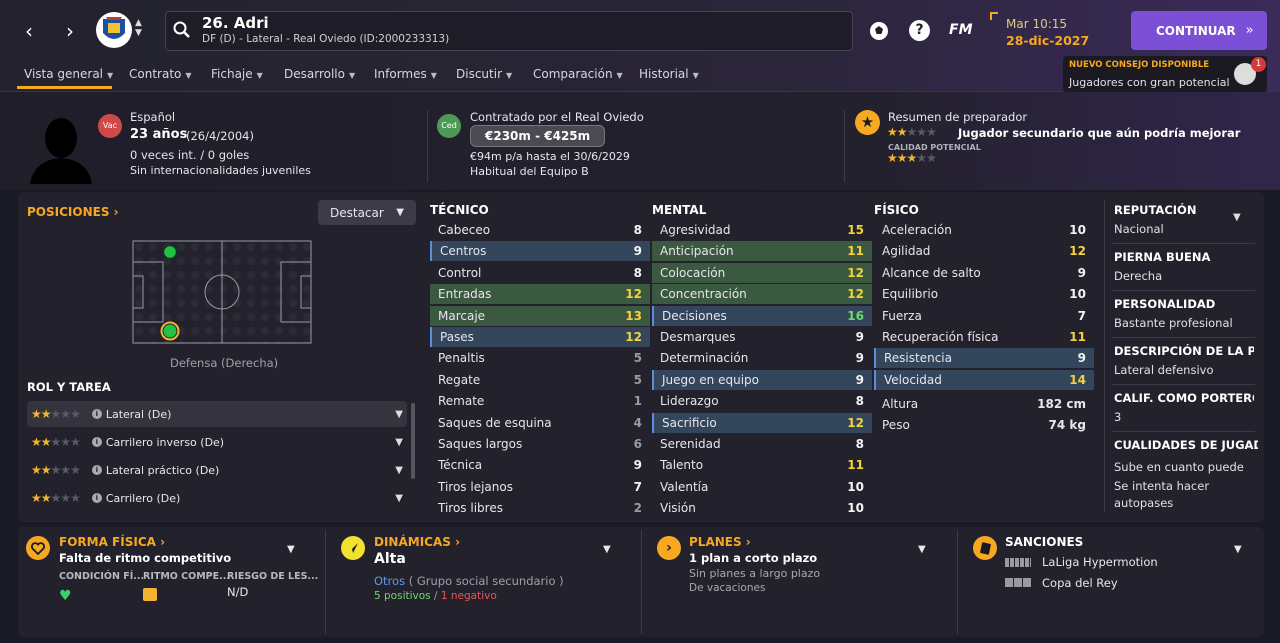 This screenshot has width=1280, height=643. I want to click on tab-contrato: Contrato ▼, so click(160, 74).